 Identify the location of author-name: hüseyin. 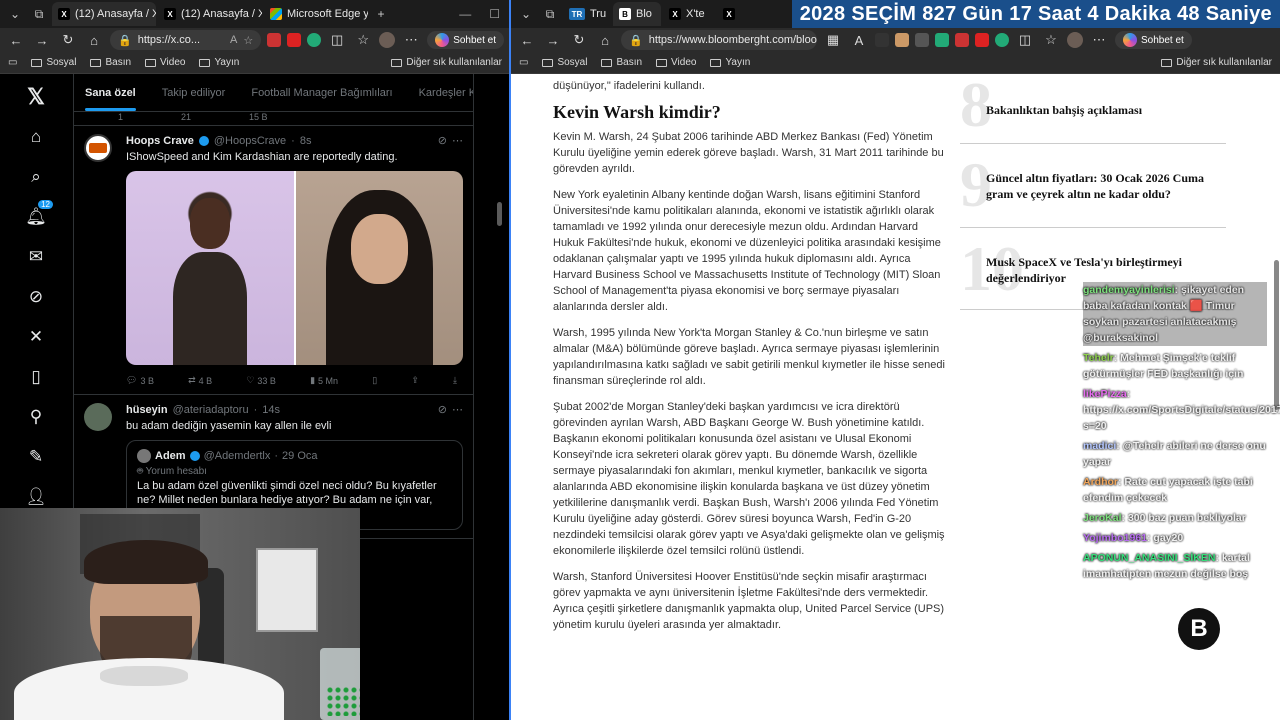
(147, 410).